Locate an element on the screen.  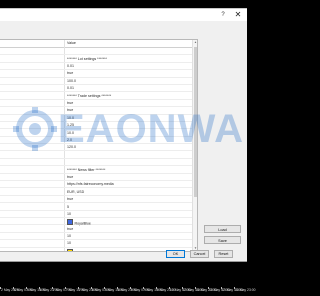
parameter-value-text: 2.0 is located at coordinates (69, 139).